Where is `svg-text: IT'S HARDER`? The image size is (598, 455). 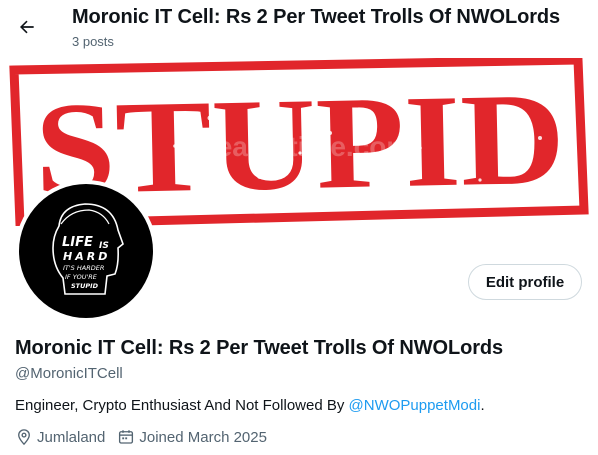
svg-text: IT'S HARDER is located at coordinates (83, 268).